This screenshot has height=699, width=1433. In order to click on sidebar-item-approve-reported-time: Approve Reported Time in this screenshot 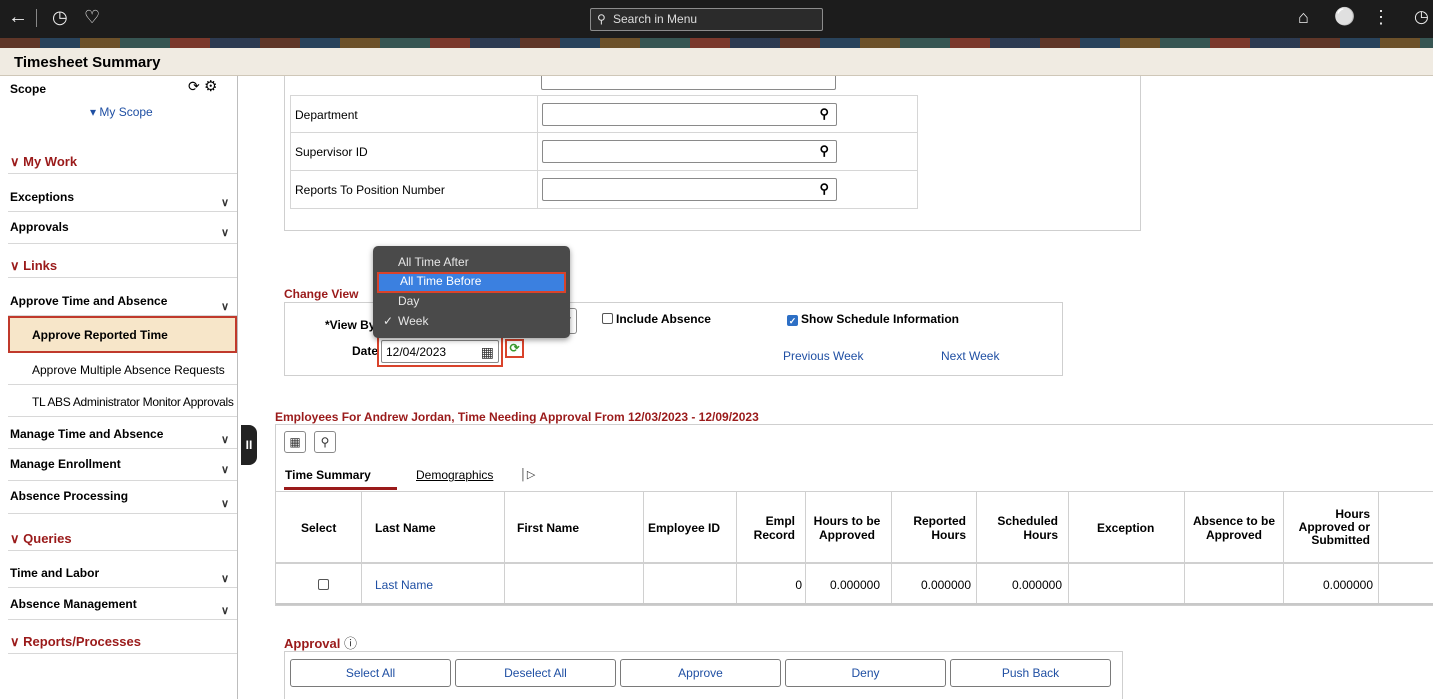, I will do `click(122, 334)`.